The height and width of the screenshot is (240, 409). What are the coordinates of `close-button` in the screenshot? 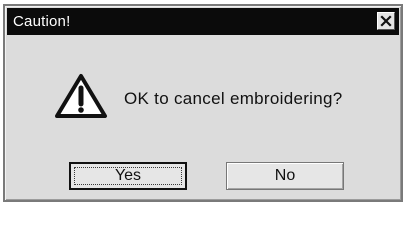 It's located at (386, 21).